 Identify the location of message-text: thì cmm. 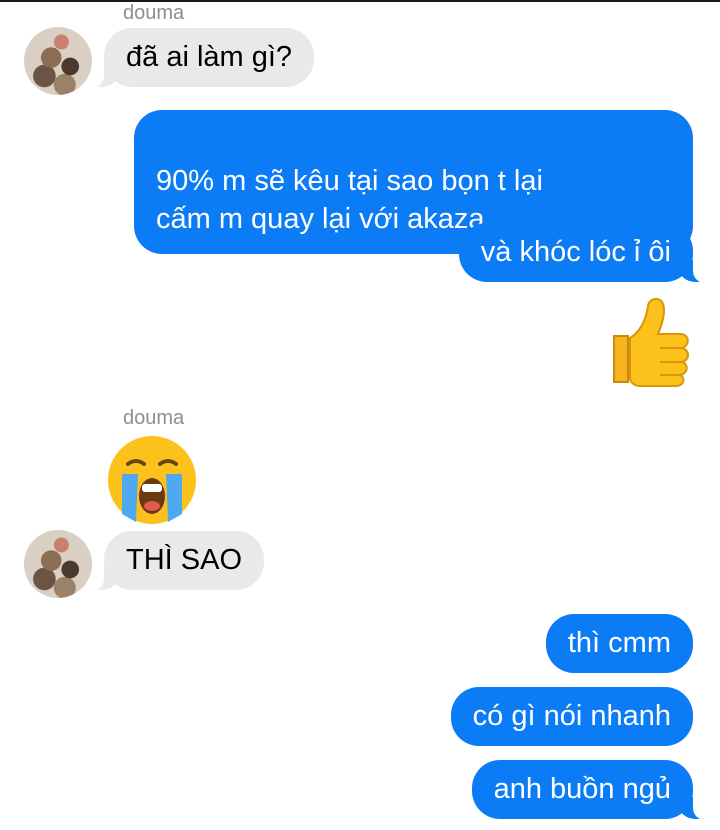
(619, 643).